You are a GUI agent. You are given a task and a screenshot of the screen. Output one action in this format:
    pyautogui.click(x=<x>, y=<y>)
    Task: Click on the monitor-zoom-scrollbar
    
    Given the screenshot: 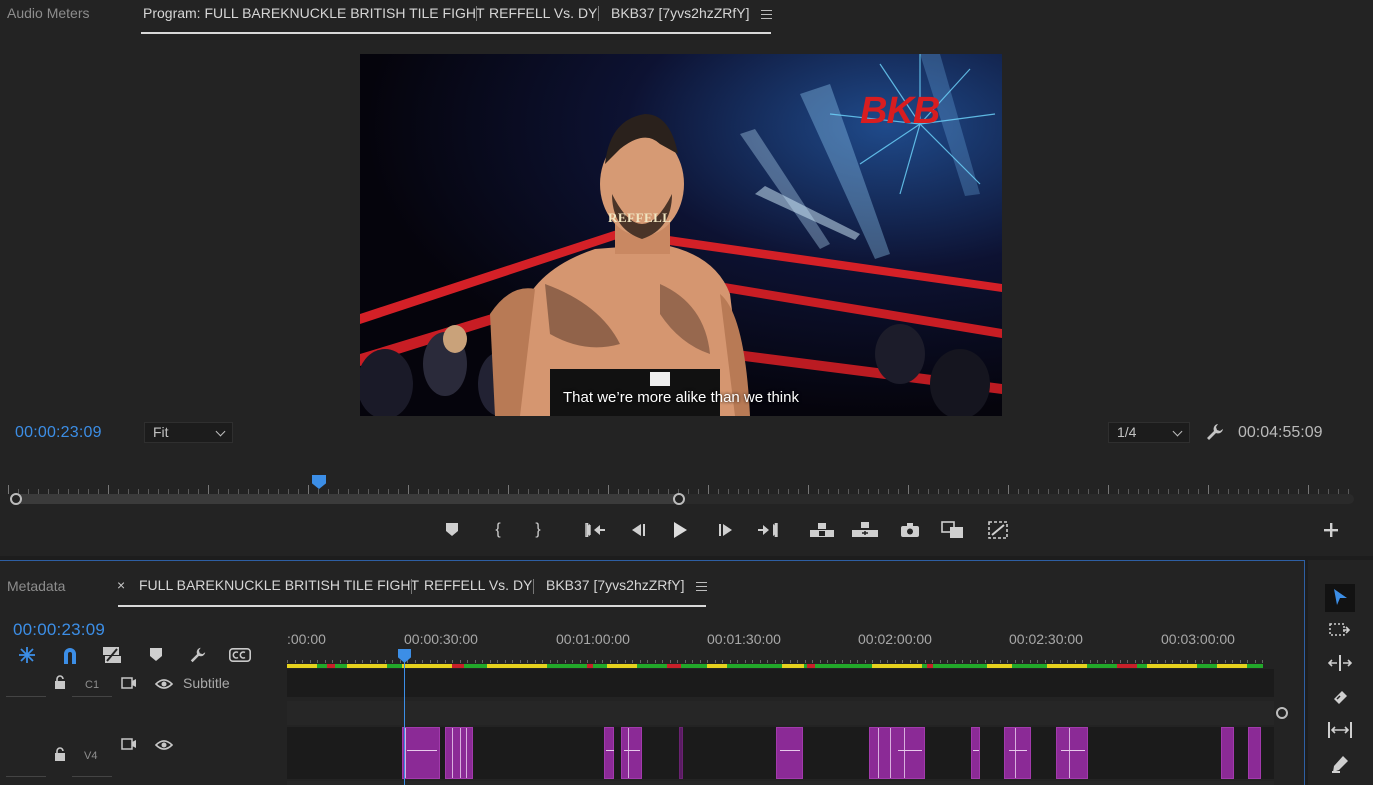 What is the action you would take?
    pyautogui.click(x=682, y=499)
    